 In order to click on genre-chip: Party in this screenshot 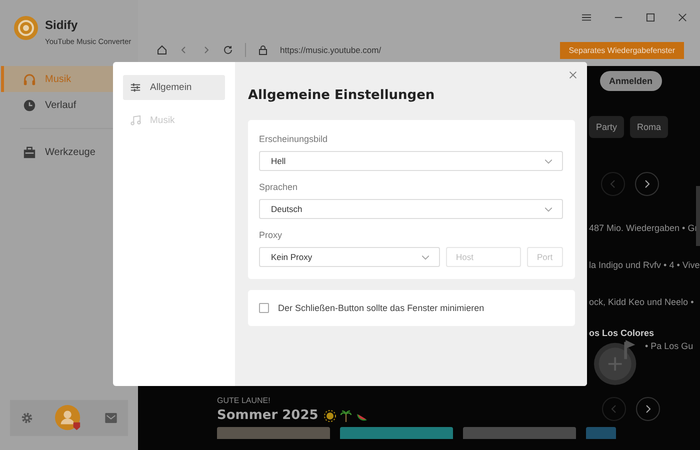, I will do `click(606, 127)`.